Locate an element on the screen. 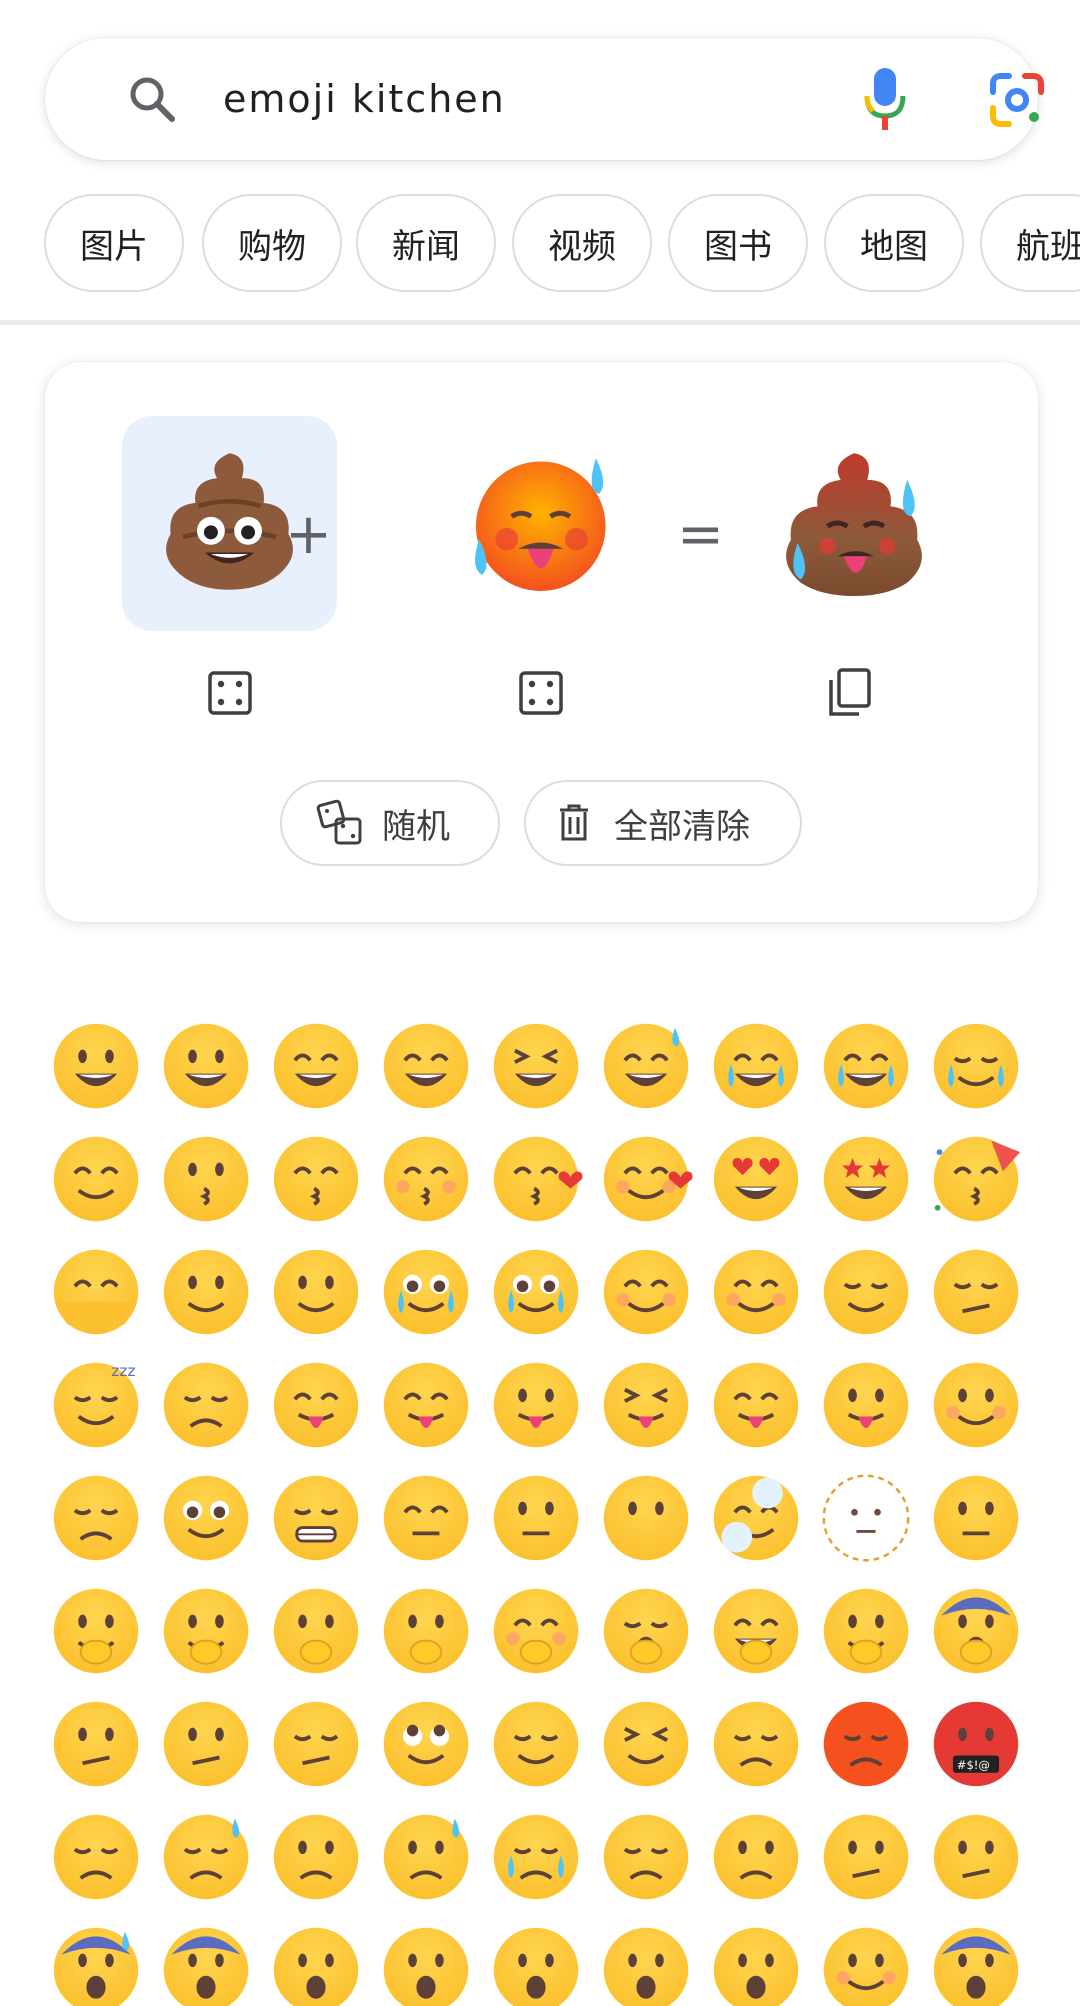 This screenshot has height=2006, width=1080. pensive-emoji-icon is located at coordinates (96, 1518).